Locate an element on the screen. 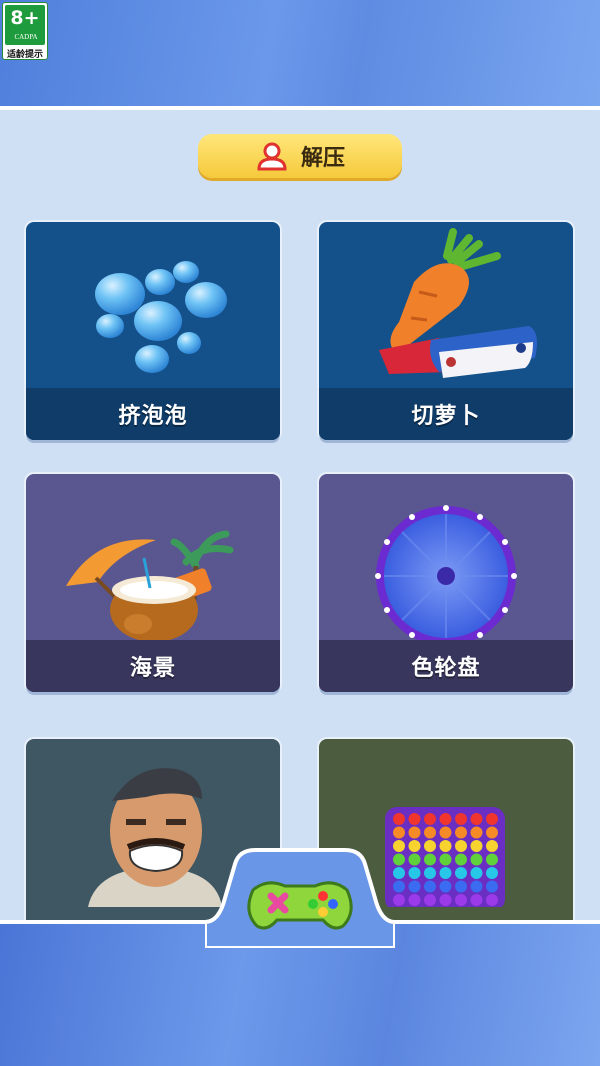 The image size is (600, 1066). age-rating-org: CADPA is located at coordinates (26, 37).